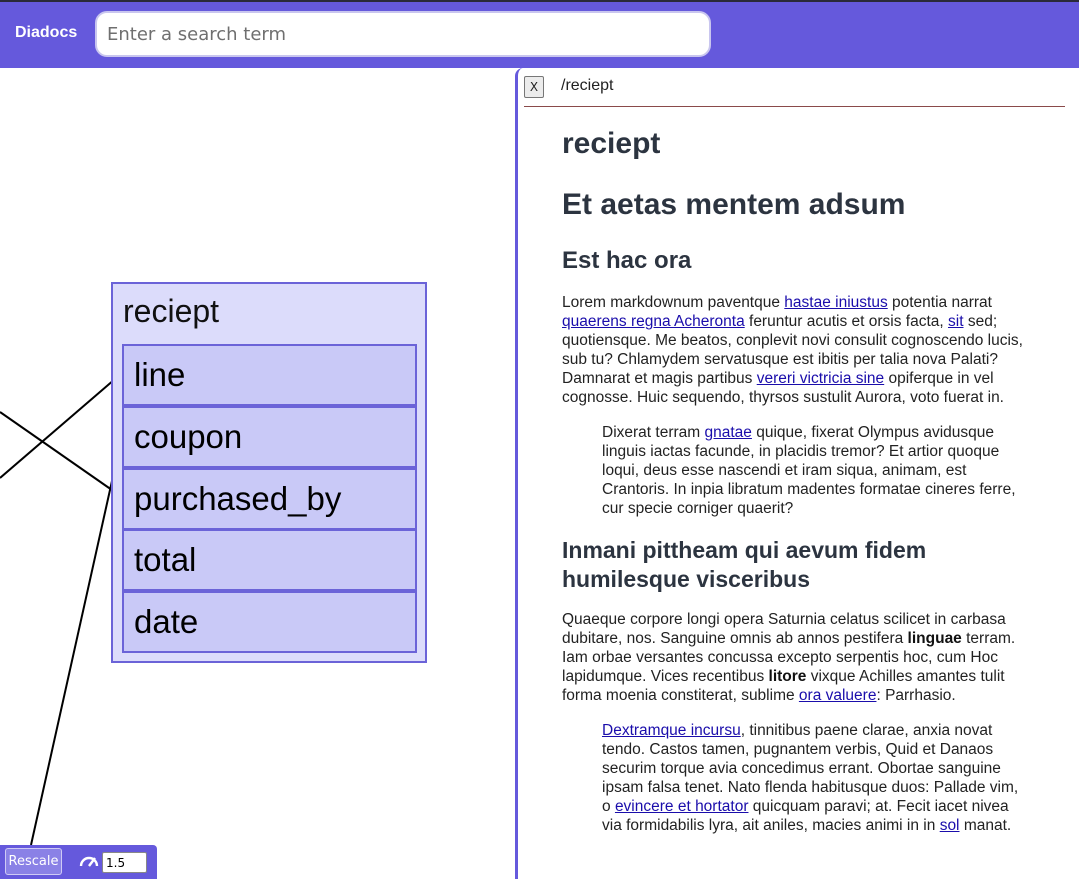 The height and width of the screenshot is (879, 1079). I want to click on doc-link: ora valuere, so click(838, 695).